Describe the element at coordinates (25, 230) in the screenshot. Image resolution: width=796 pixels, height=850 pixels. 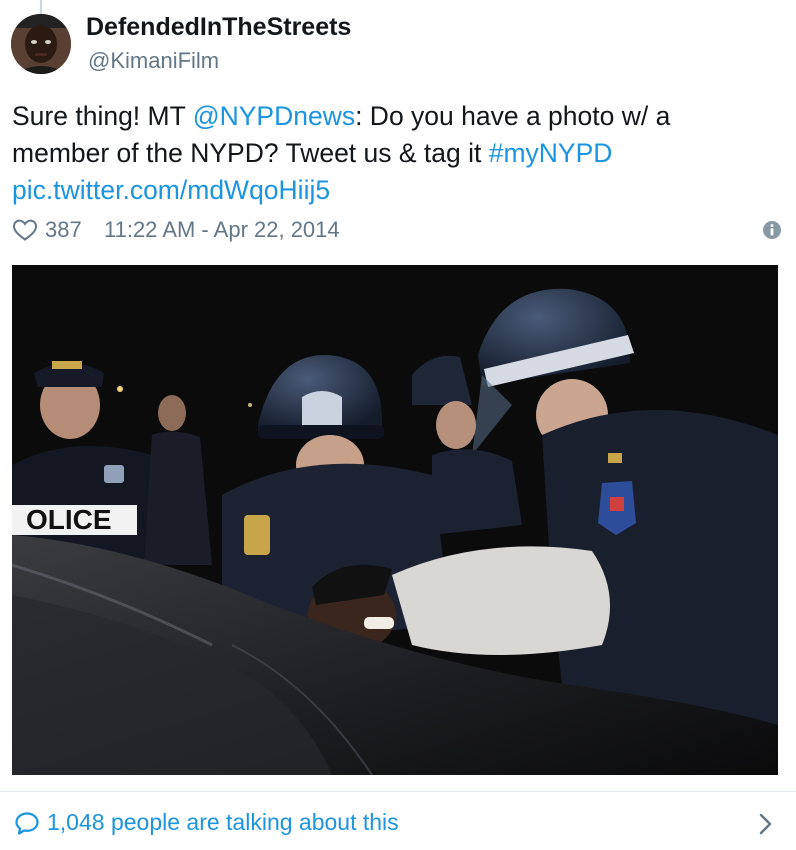
I see `heart-icon` at that location.